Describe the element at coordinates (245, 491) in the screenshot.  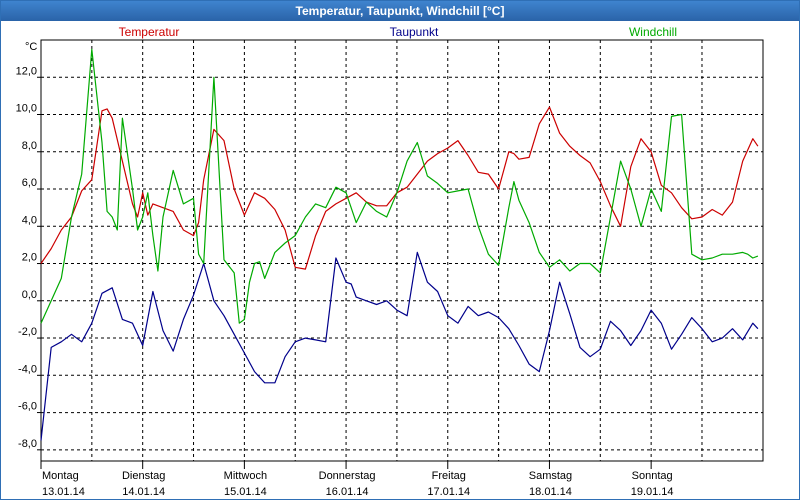
I see `x-tick-date: 15.01.14` at that location.